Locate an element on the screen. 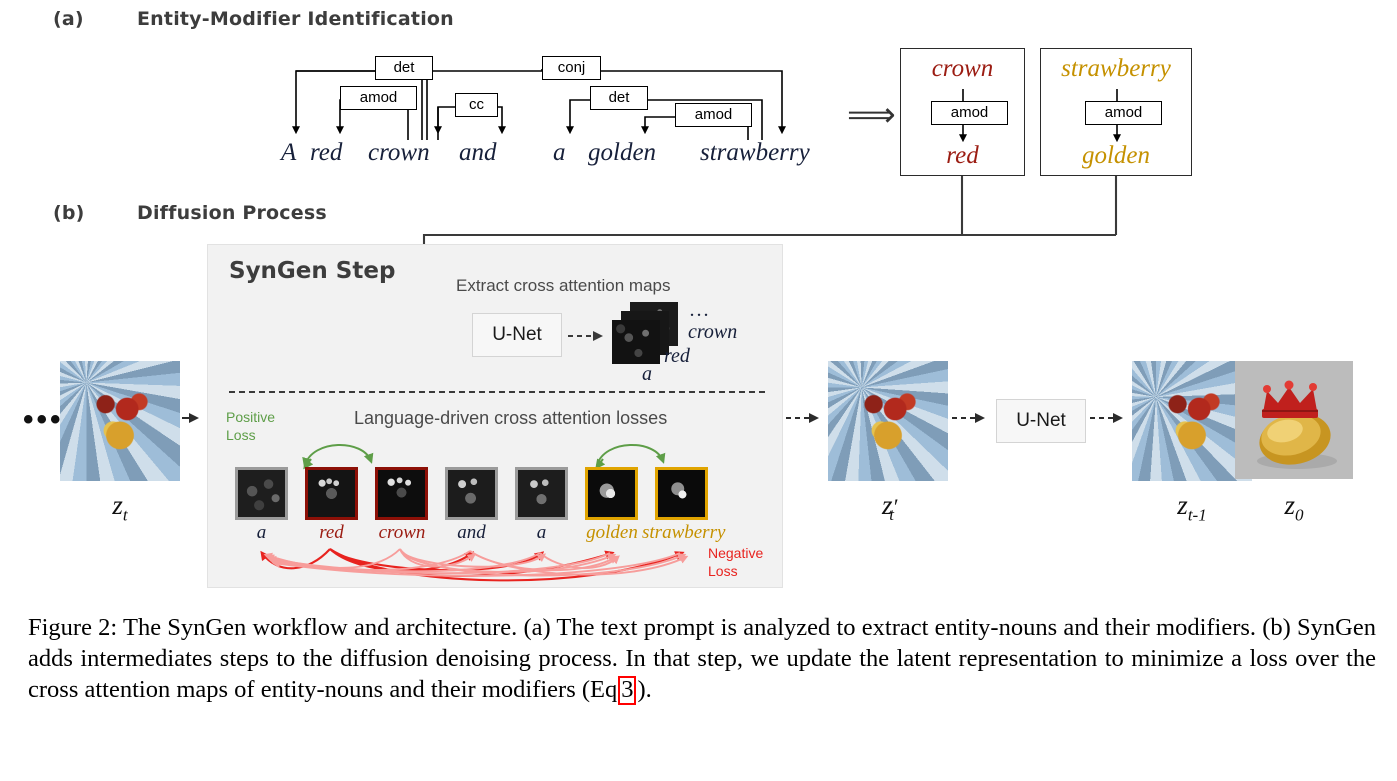 Image resolution: width=1397 pixels, height=781 pixels. extract-maps-label: Extract cross attention maps is located at coordinates (563, 285).